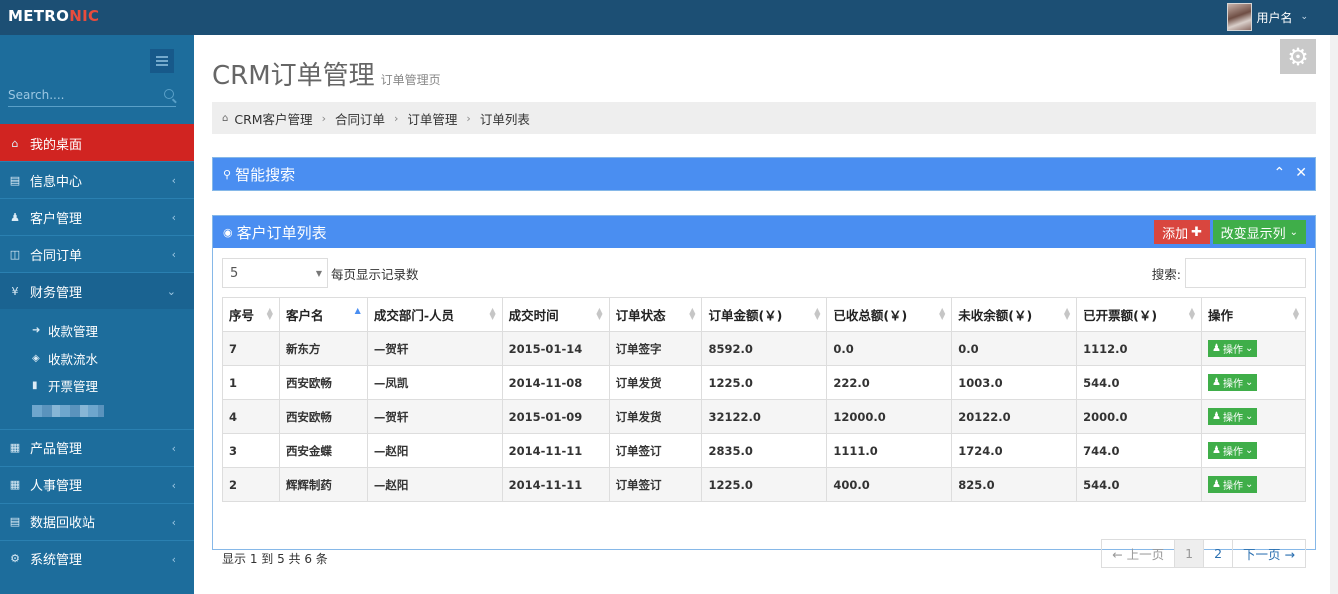  I want to click on breadcrumb-item: CRM客户管理, so click(273, 118).